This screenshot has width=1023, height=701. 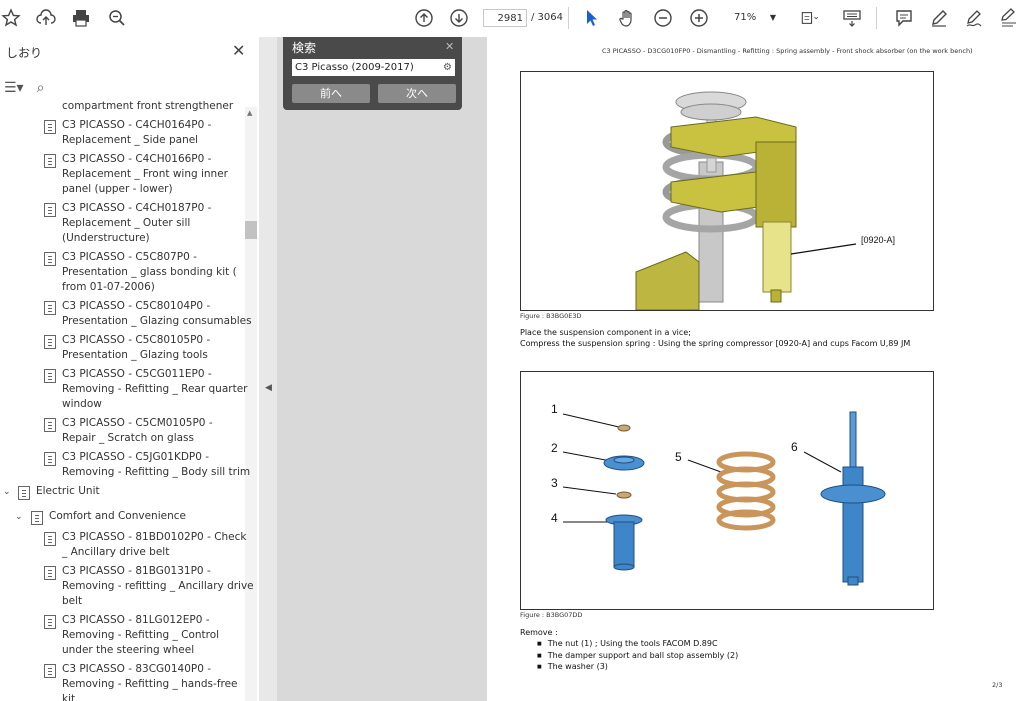 I want to click on search-title: 検索, so click(x=304, y=48).